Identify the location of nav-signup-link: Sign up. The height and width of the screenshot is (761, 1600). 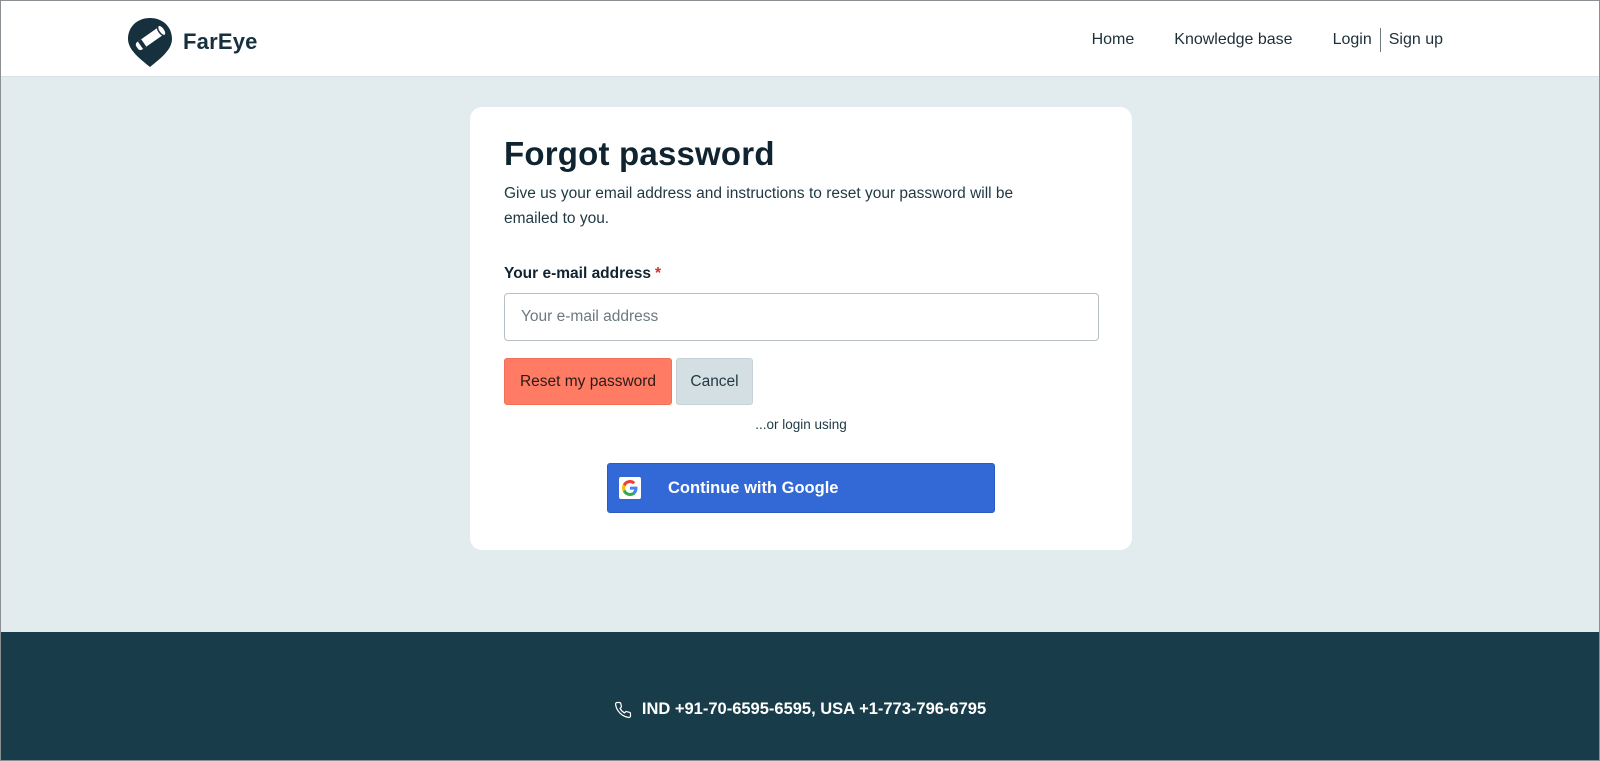
(1416, 40).